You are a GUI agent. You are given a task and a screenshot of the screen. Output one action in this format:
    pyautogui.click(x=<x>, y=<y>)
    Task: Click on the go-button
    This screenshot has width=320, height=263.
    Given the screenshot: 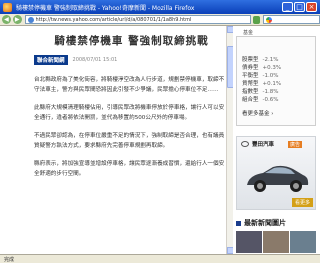 What is the action you would take?
    pyautogui.click(x=256, y=19)
    